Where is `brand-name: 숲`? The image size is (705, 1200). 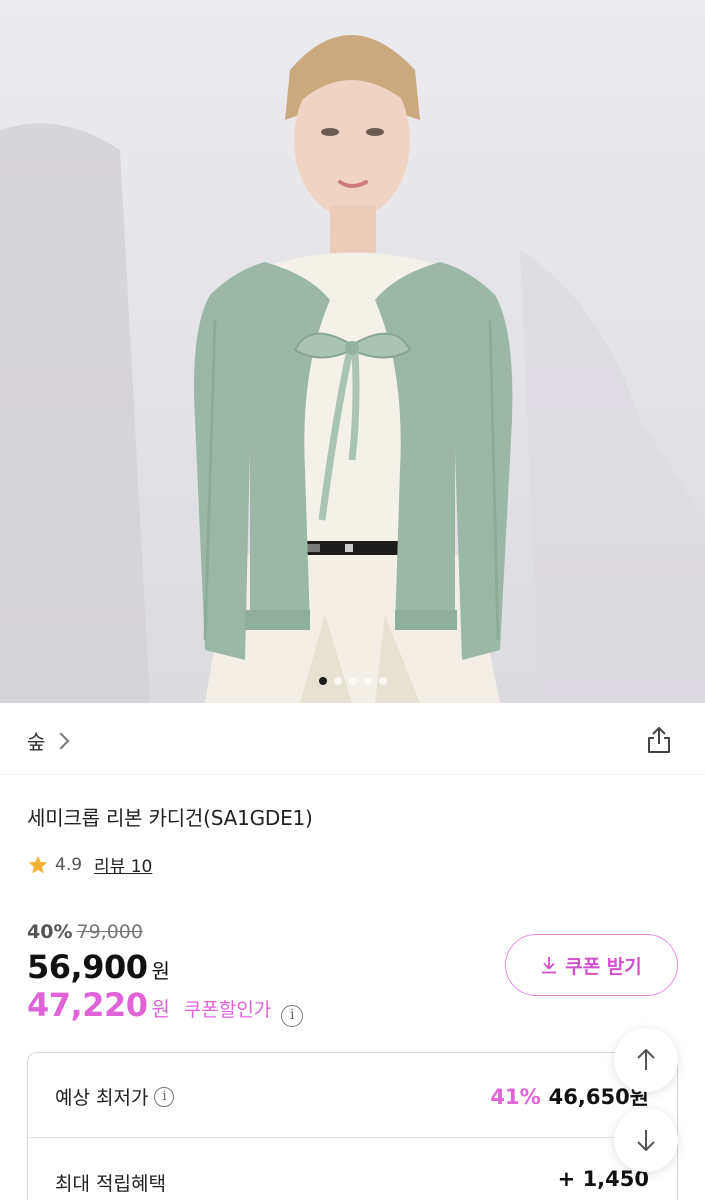 brand-name: 숲 is located at coordinates (36, 740).